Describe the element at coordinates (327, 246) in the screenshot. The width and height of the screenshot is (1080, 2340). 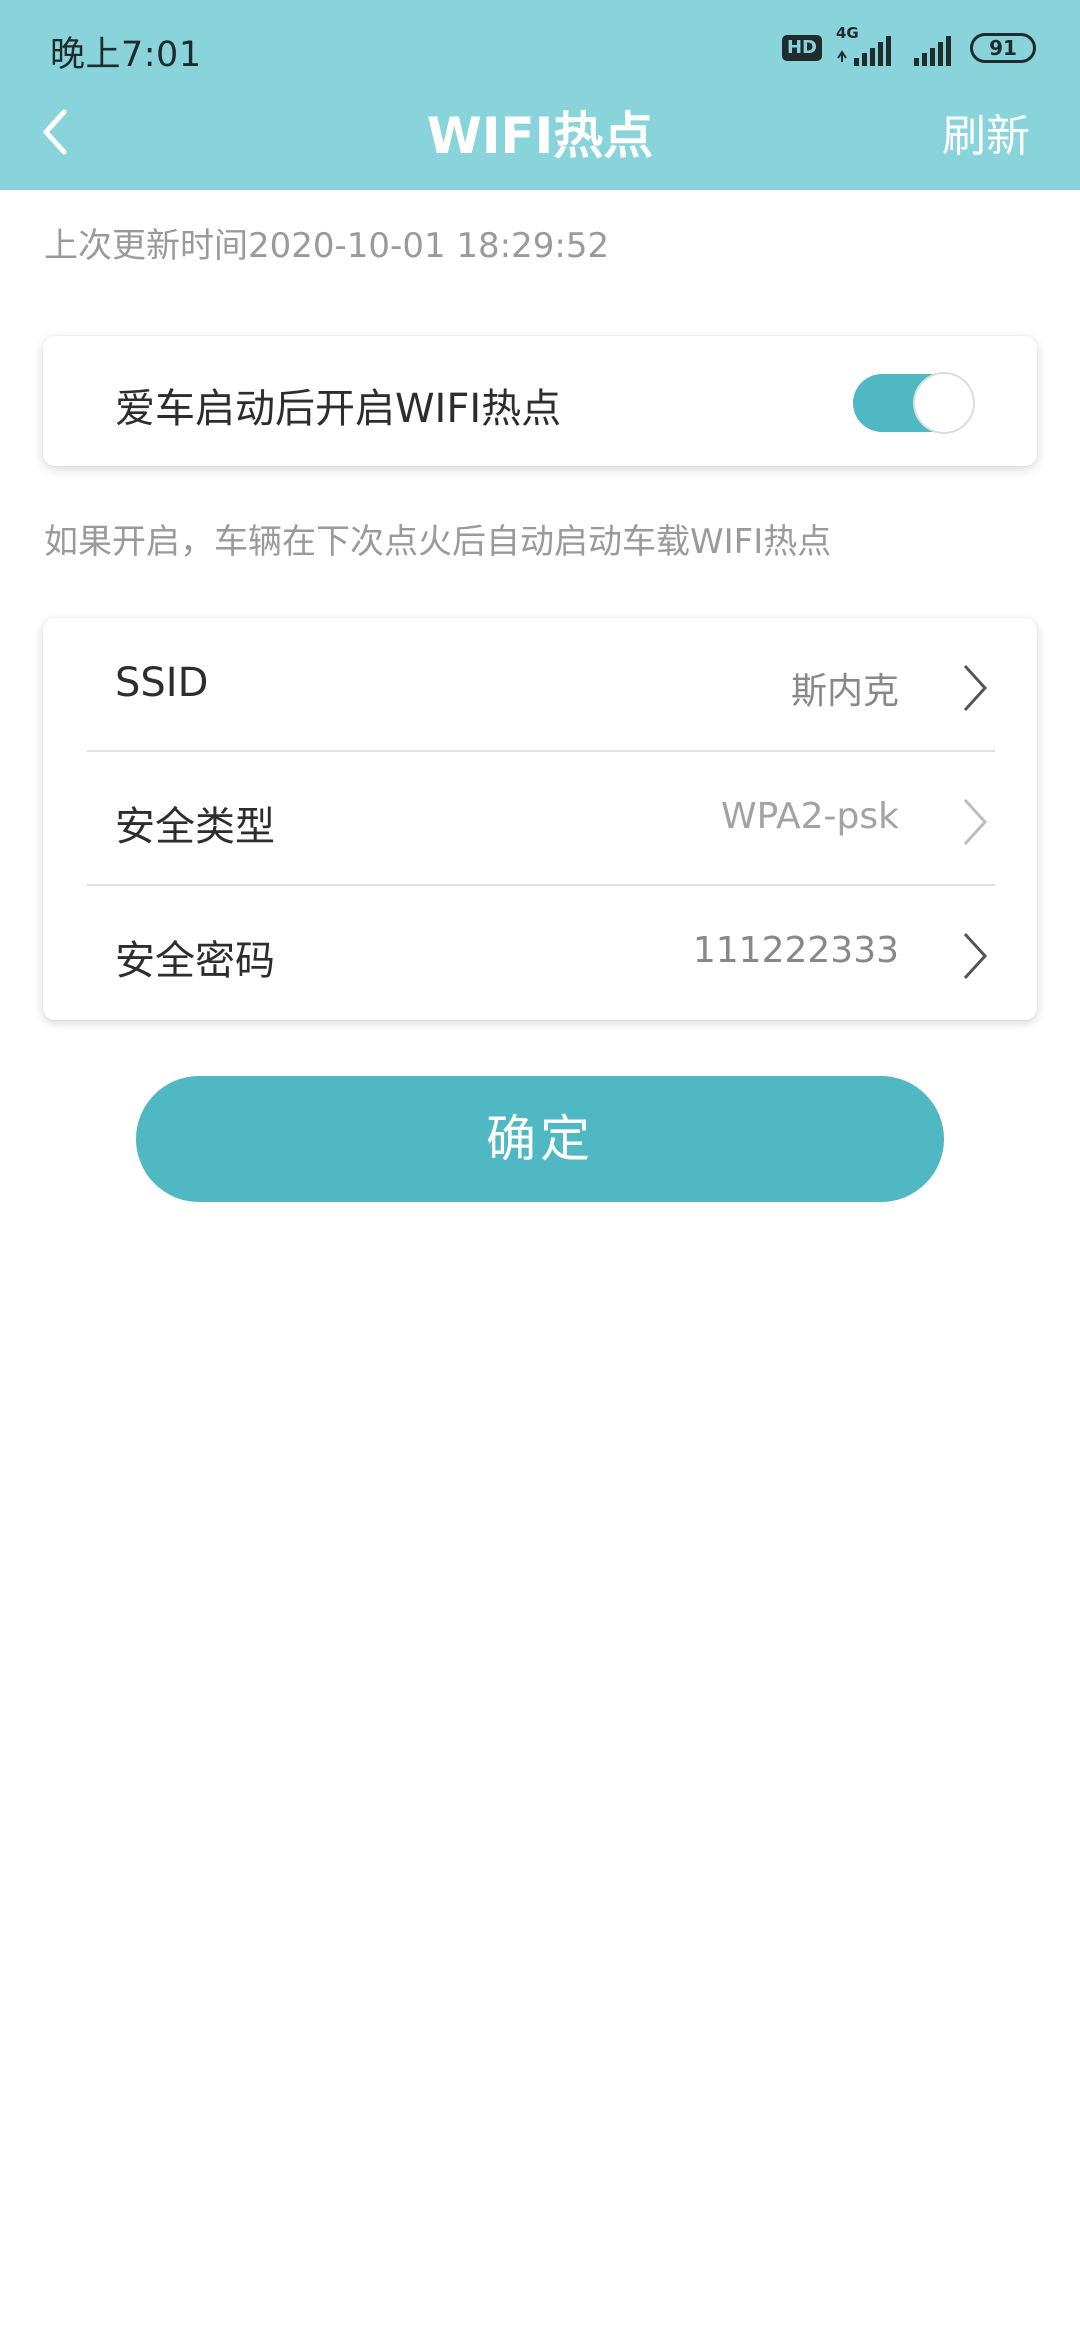
I see `last-update-text: 上次更新时间2020-10-01 18:29:52` at that location.